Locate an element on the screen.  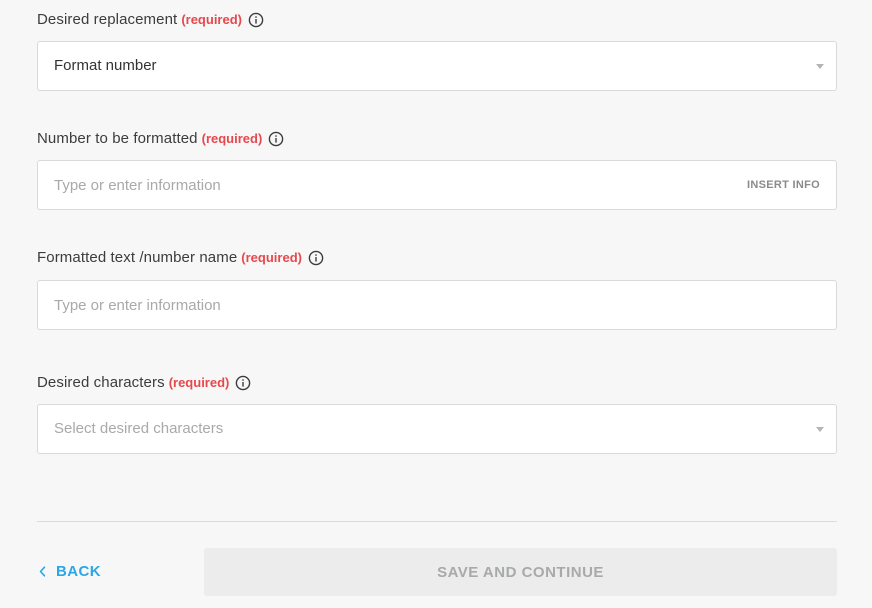
back-button: BACK is located at coordinates (70, 571).